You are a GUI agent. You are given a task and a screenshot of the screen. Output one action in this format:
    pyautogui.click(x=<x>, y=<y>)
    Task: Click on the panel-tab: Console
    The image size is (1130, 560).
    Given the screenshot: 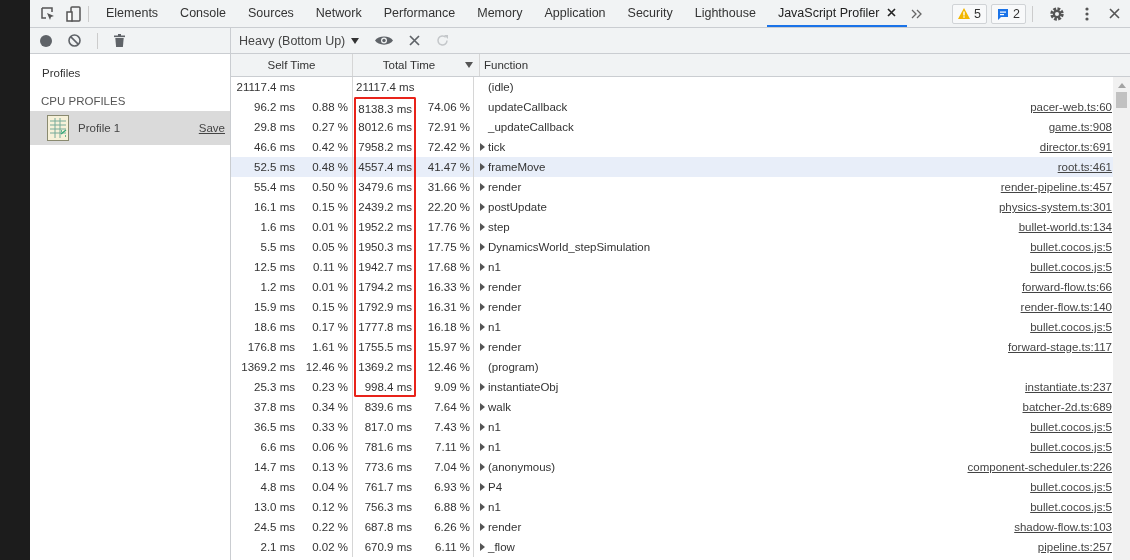 What is the action you would take?
    pyautogui.click(x=203, y=13)
    